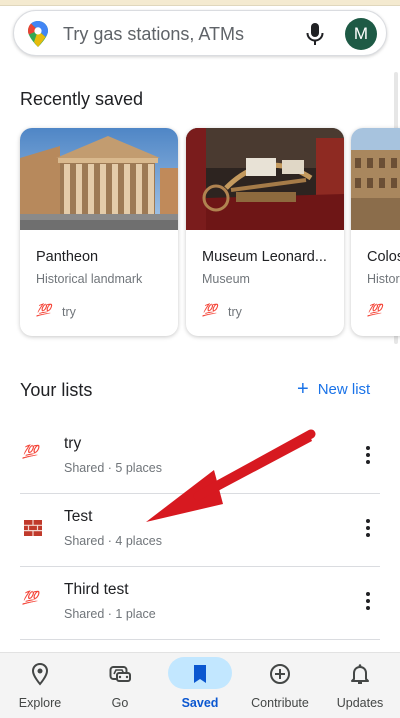  I want to click on recently-saved-heading: Recently saved, so click(82, 99).